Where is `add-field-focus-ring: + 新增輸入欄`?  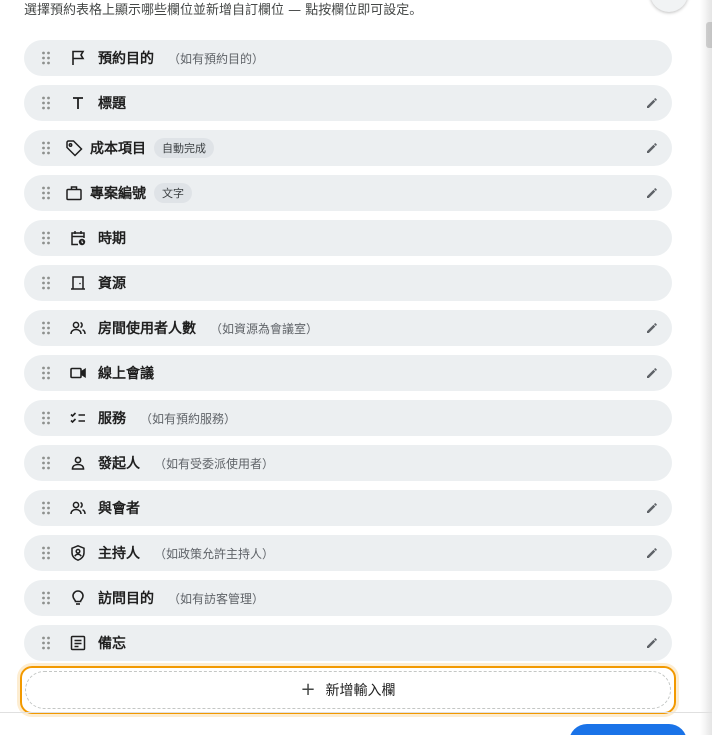 add-field-focus-ring: + 新增輸入欄 is located at coordinates (348, 690).